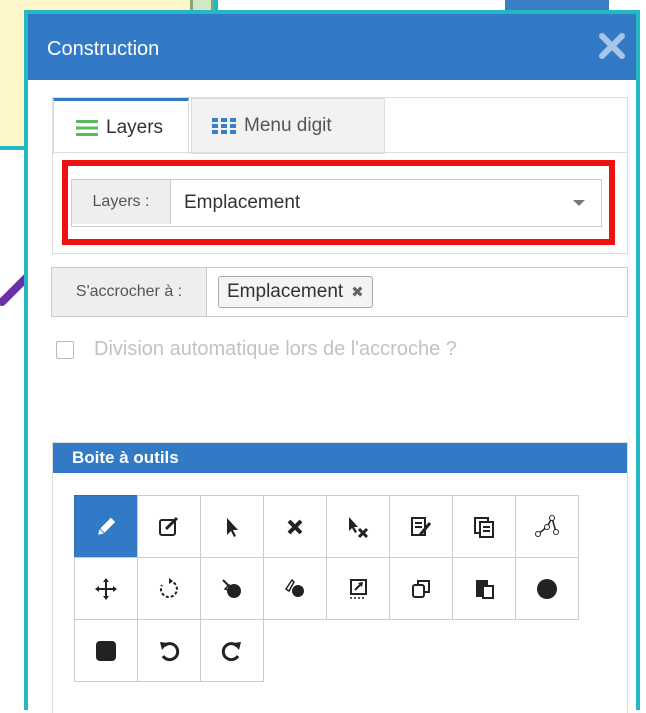 The height and width of the screenshot is (713, 646). I want to click on square-icon, so click(106, 650).